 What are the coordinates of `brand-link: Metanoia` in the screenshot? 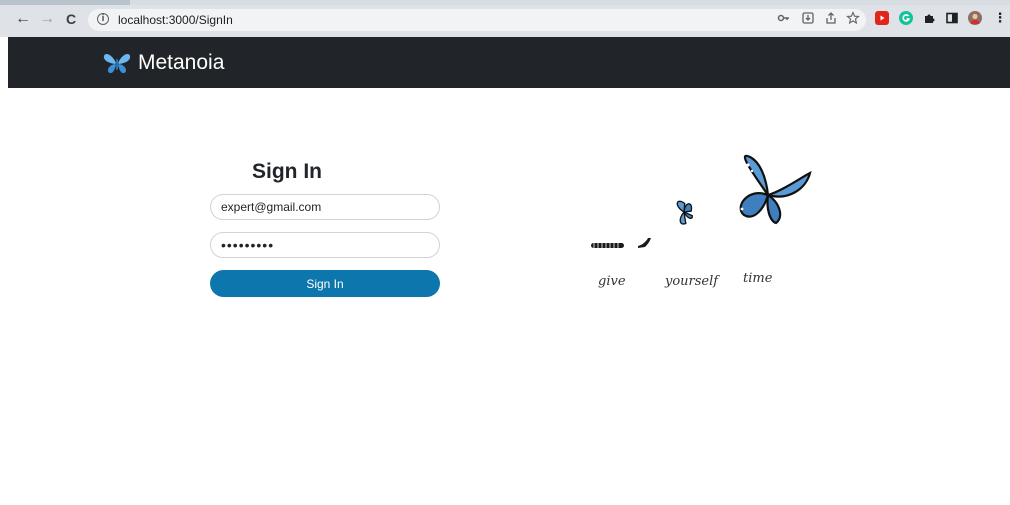 It's located at (163, 63).